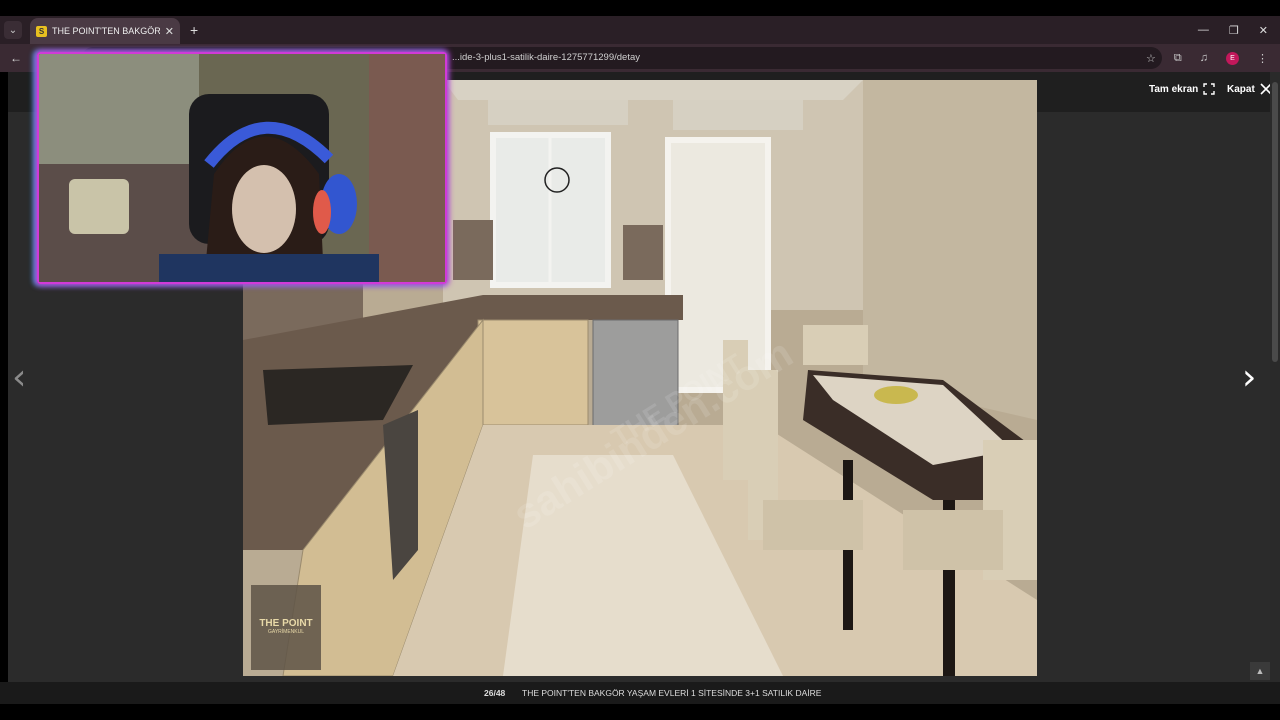  Describe the element at coordinates (640, 712) in the screenshot. I see `screen-bottom-strip` at that location.